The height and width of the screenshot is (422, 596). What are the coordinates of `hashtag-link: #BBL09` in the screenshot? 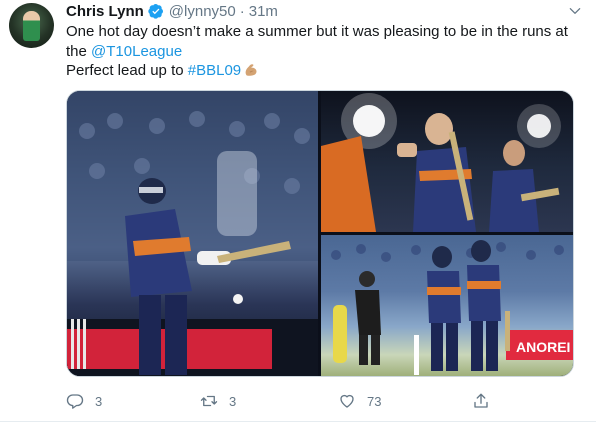 It's located at (214, 70).